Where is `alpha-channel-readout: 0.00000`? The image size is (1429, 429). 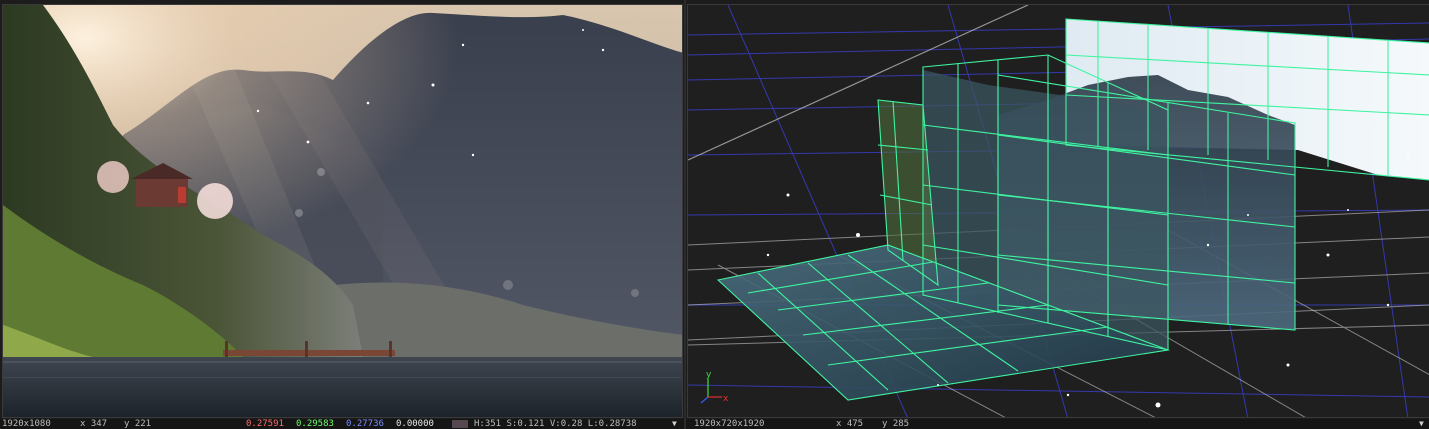 alpha-channel-readout: 0.00000 is located at coordinates (415, 424).